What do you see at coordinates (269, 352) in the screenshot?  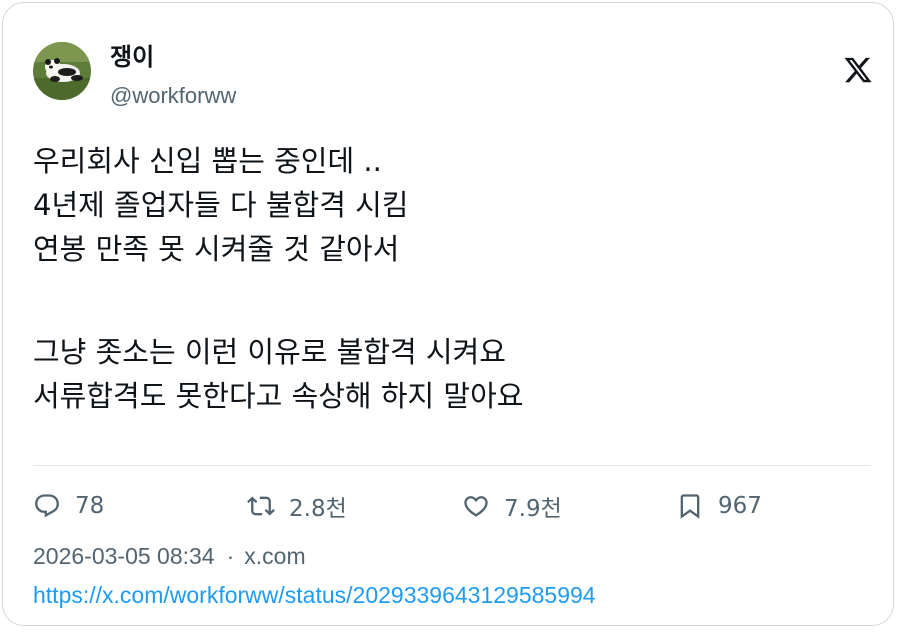 I see `tweet-line: 그냥 좃소는 이런 이유로 불합격 시켜요` at bounding box center [269, 352].